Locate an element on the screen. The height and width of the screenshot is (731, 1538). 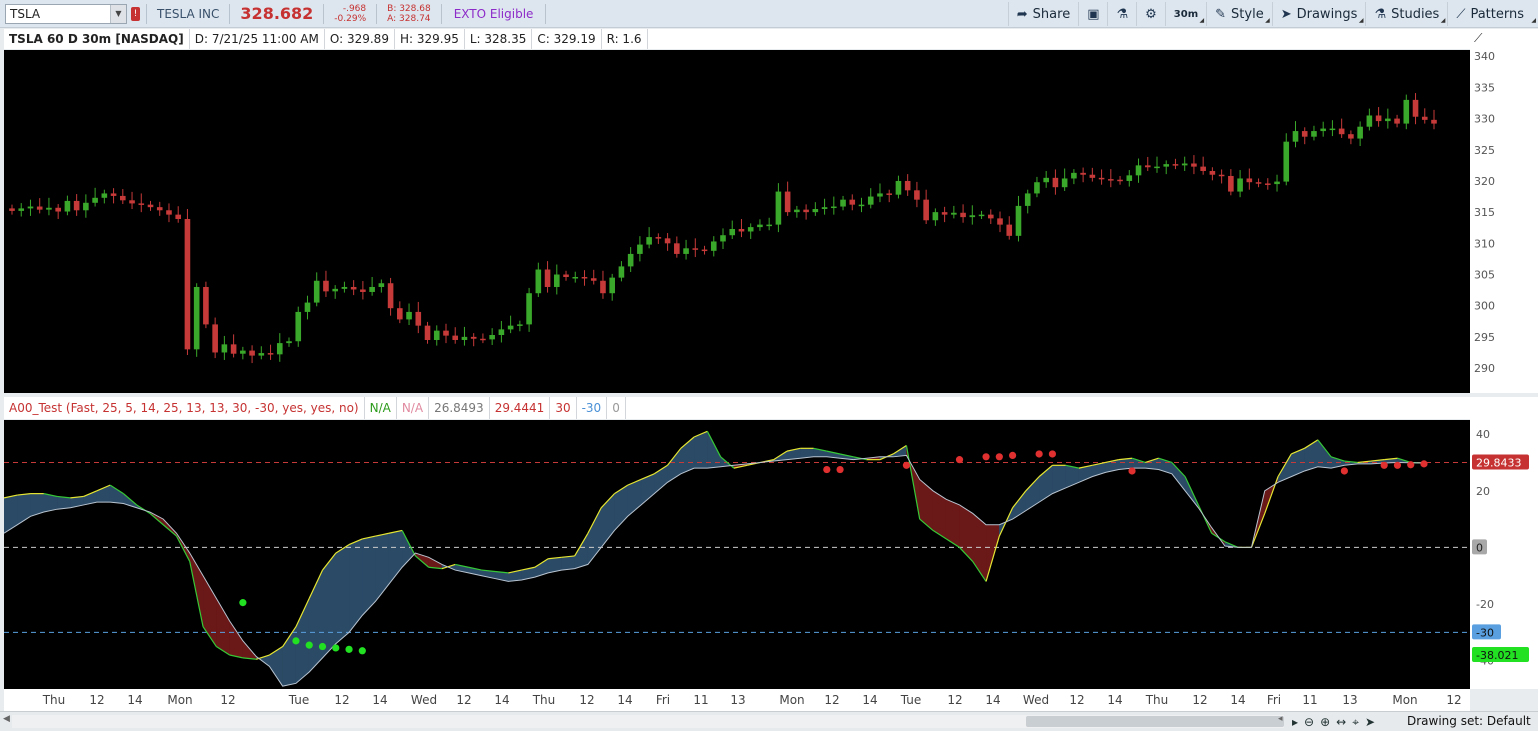
zoom-in-icon: ⊕ is located at coordinates (1325, 722).